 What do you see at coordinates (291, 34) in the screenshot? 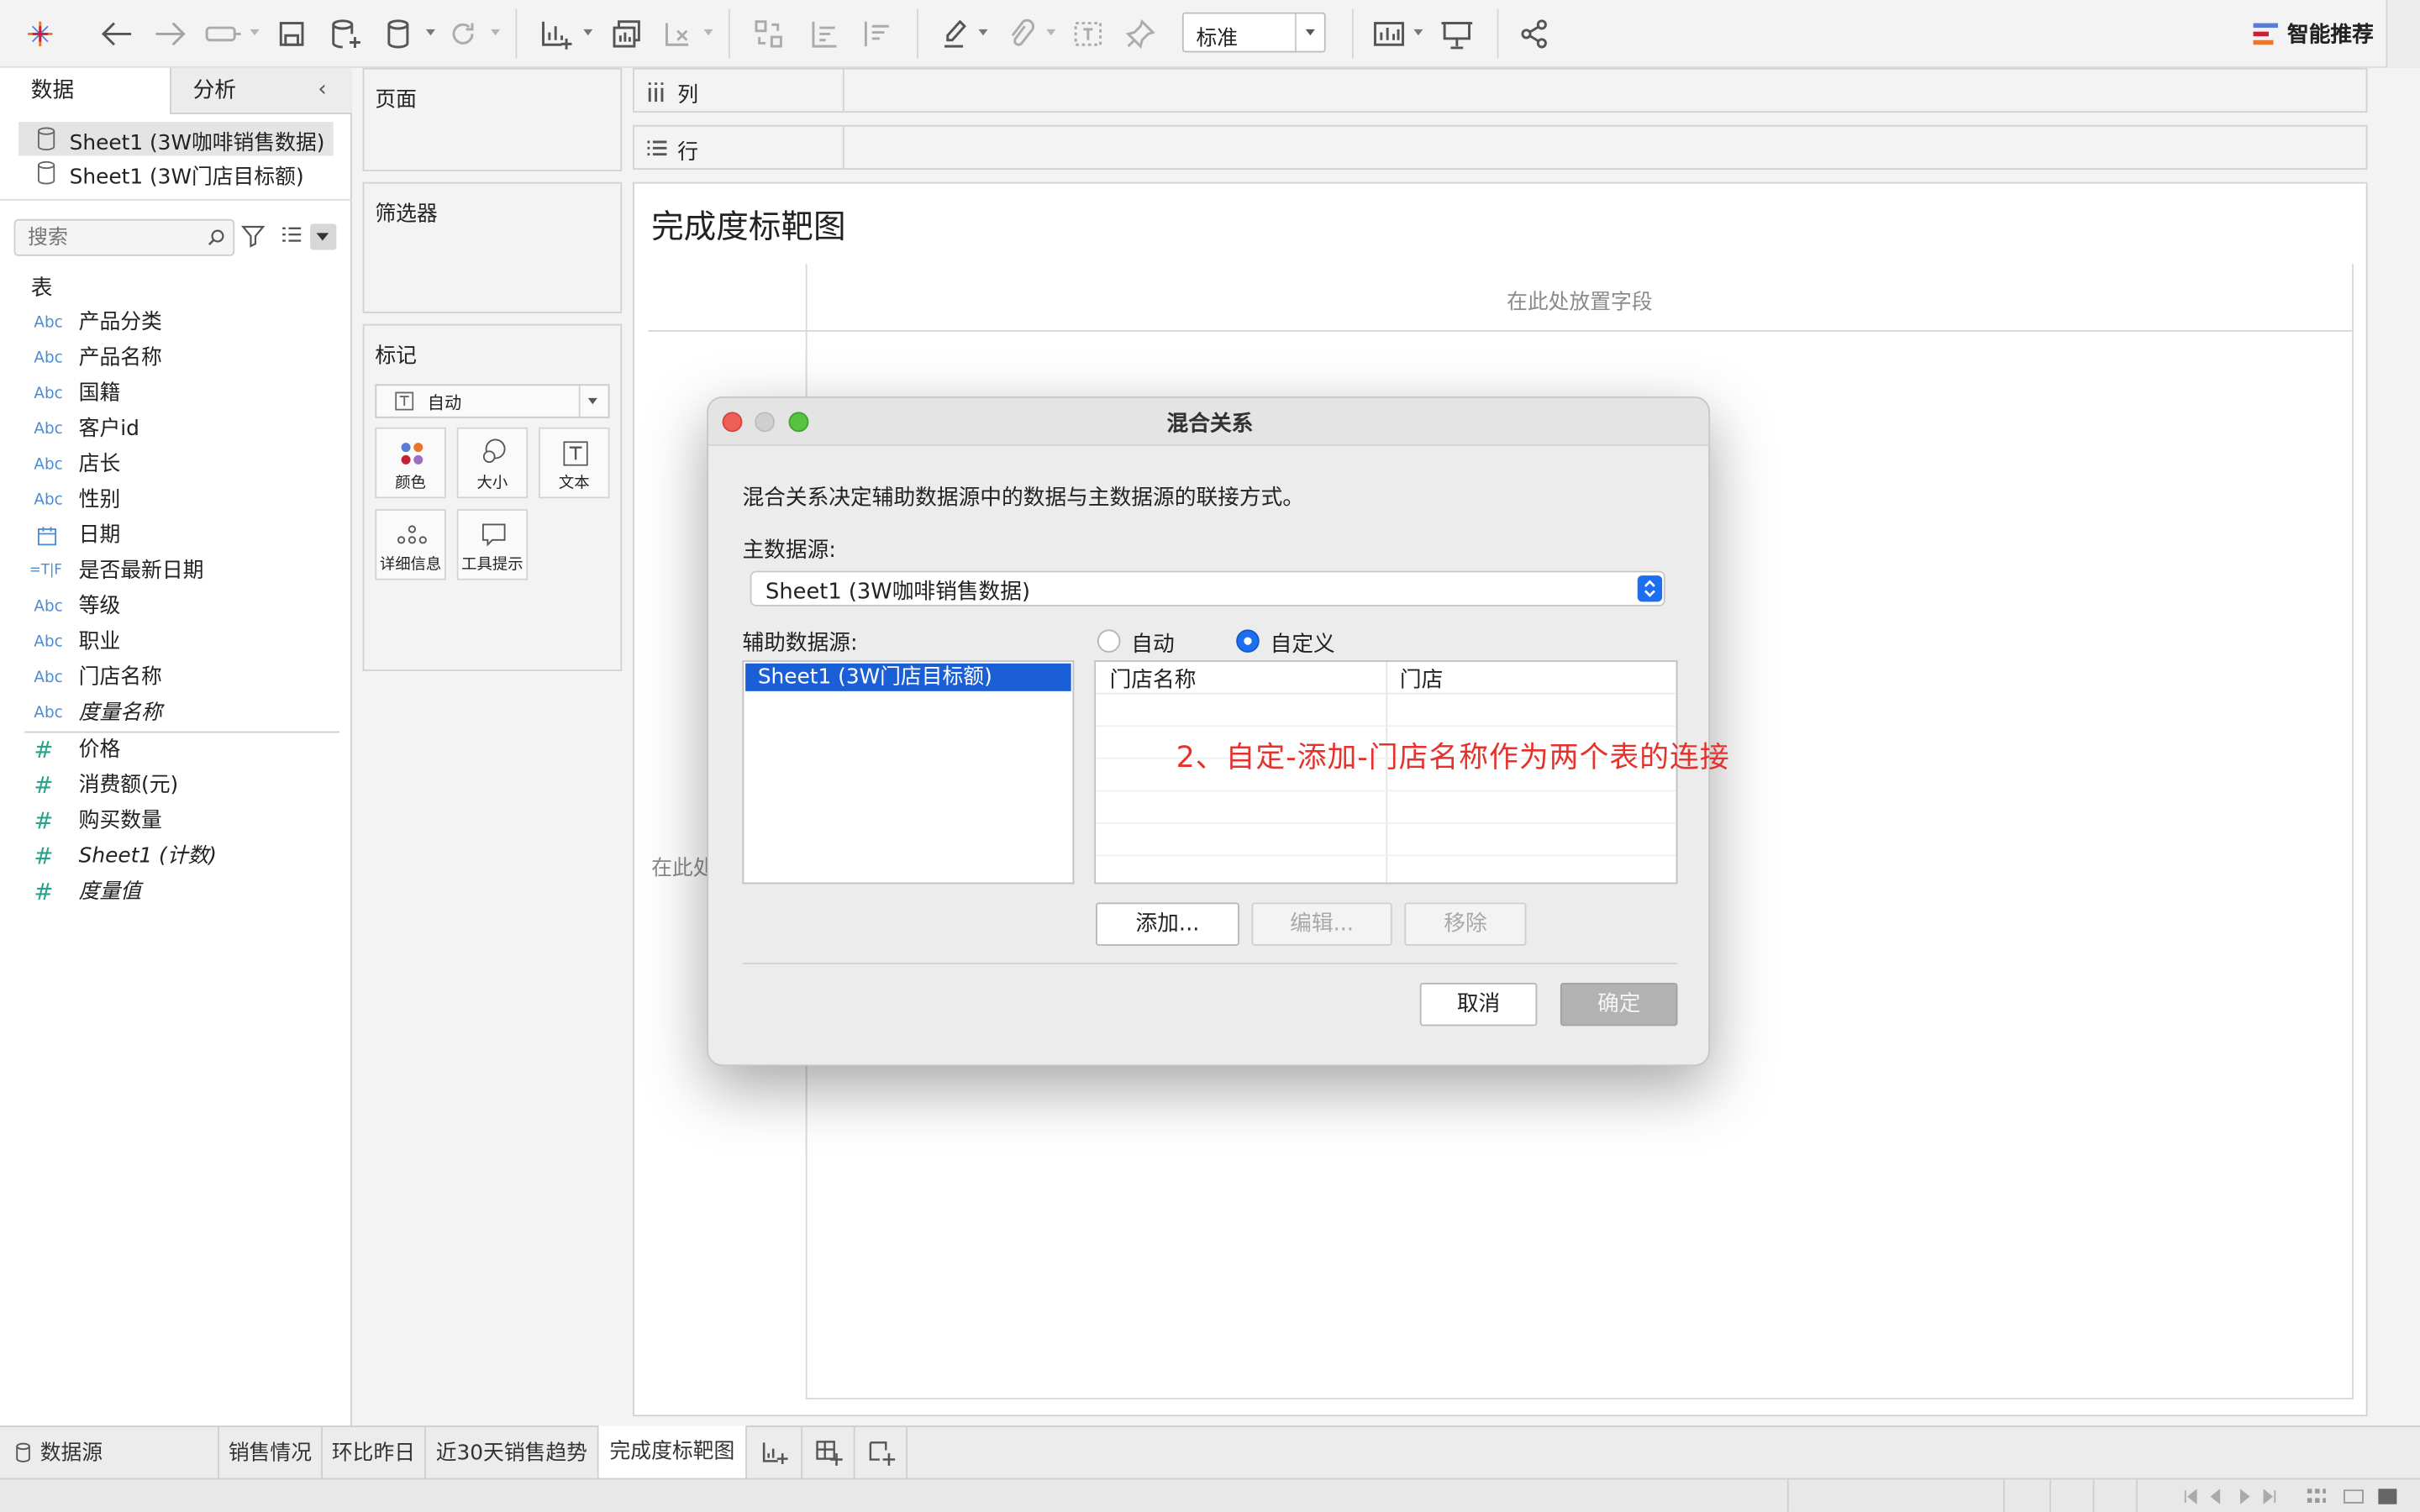
I see `save-icon` at bounding box center [291, 34].